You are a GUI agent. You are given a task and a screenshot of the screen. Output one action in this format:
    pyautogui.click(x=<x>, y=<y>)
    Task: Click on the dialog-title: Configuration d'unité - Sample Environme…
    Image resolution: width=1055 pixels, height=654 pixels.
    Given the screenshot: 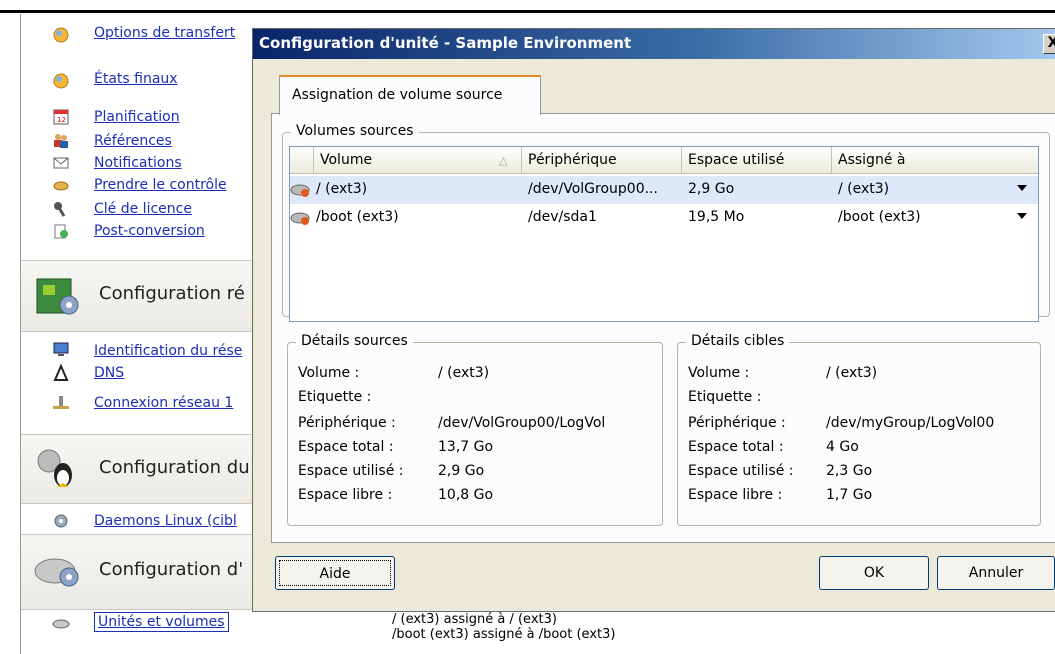 What is the action you would take?
    pyautogui.click(x=445, y=43)
    